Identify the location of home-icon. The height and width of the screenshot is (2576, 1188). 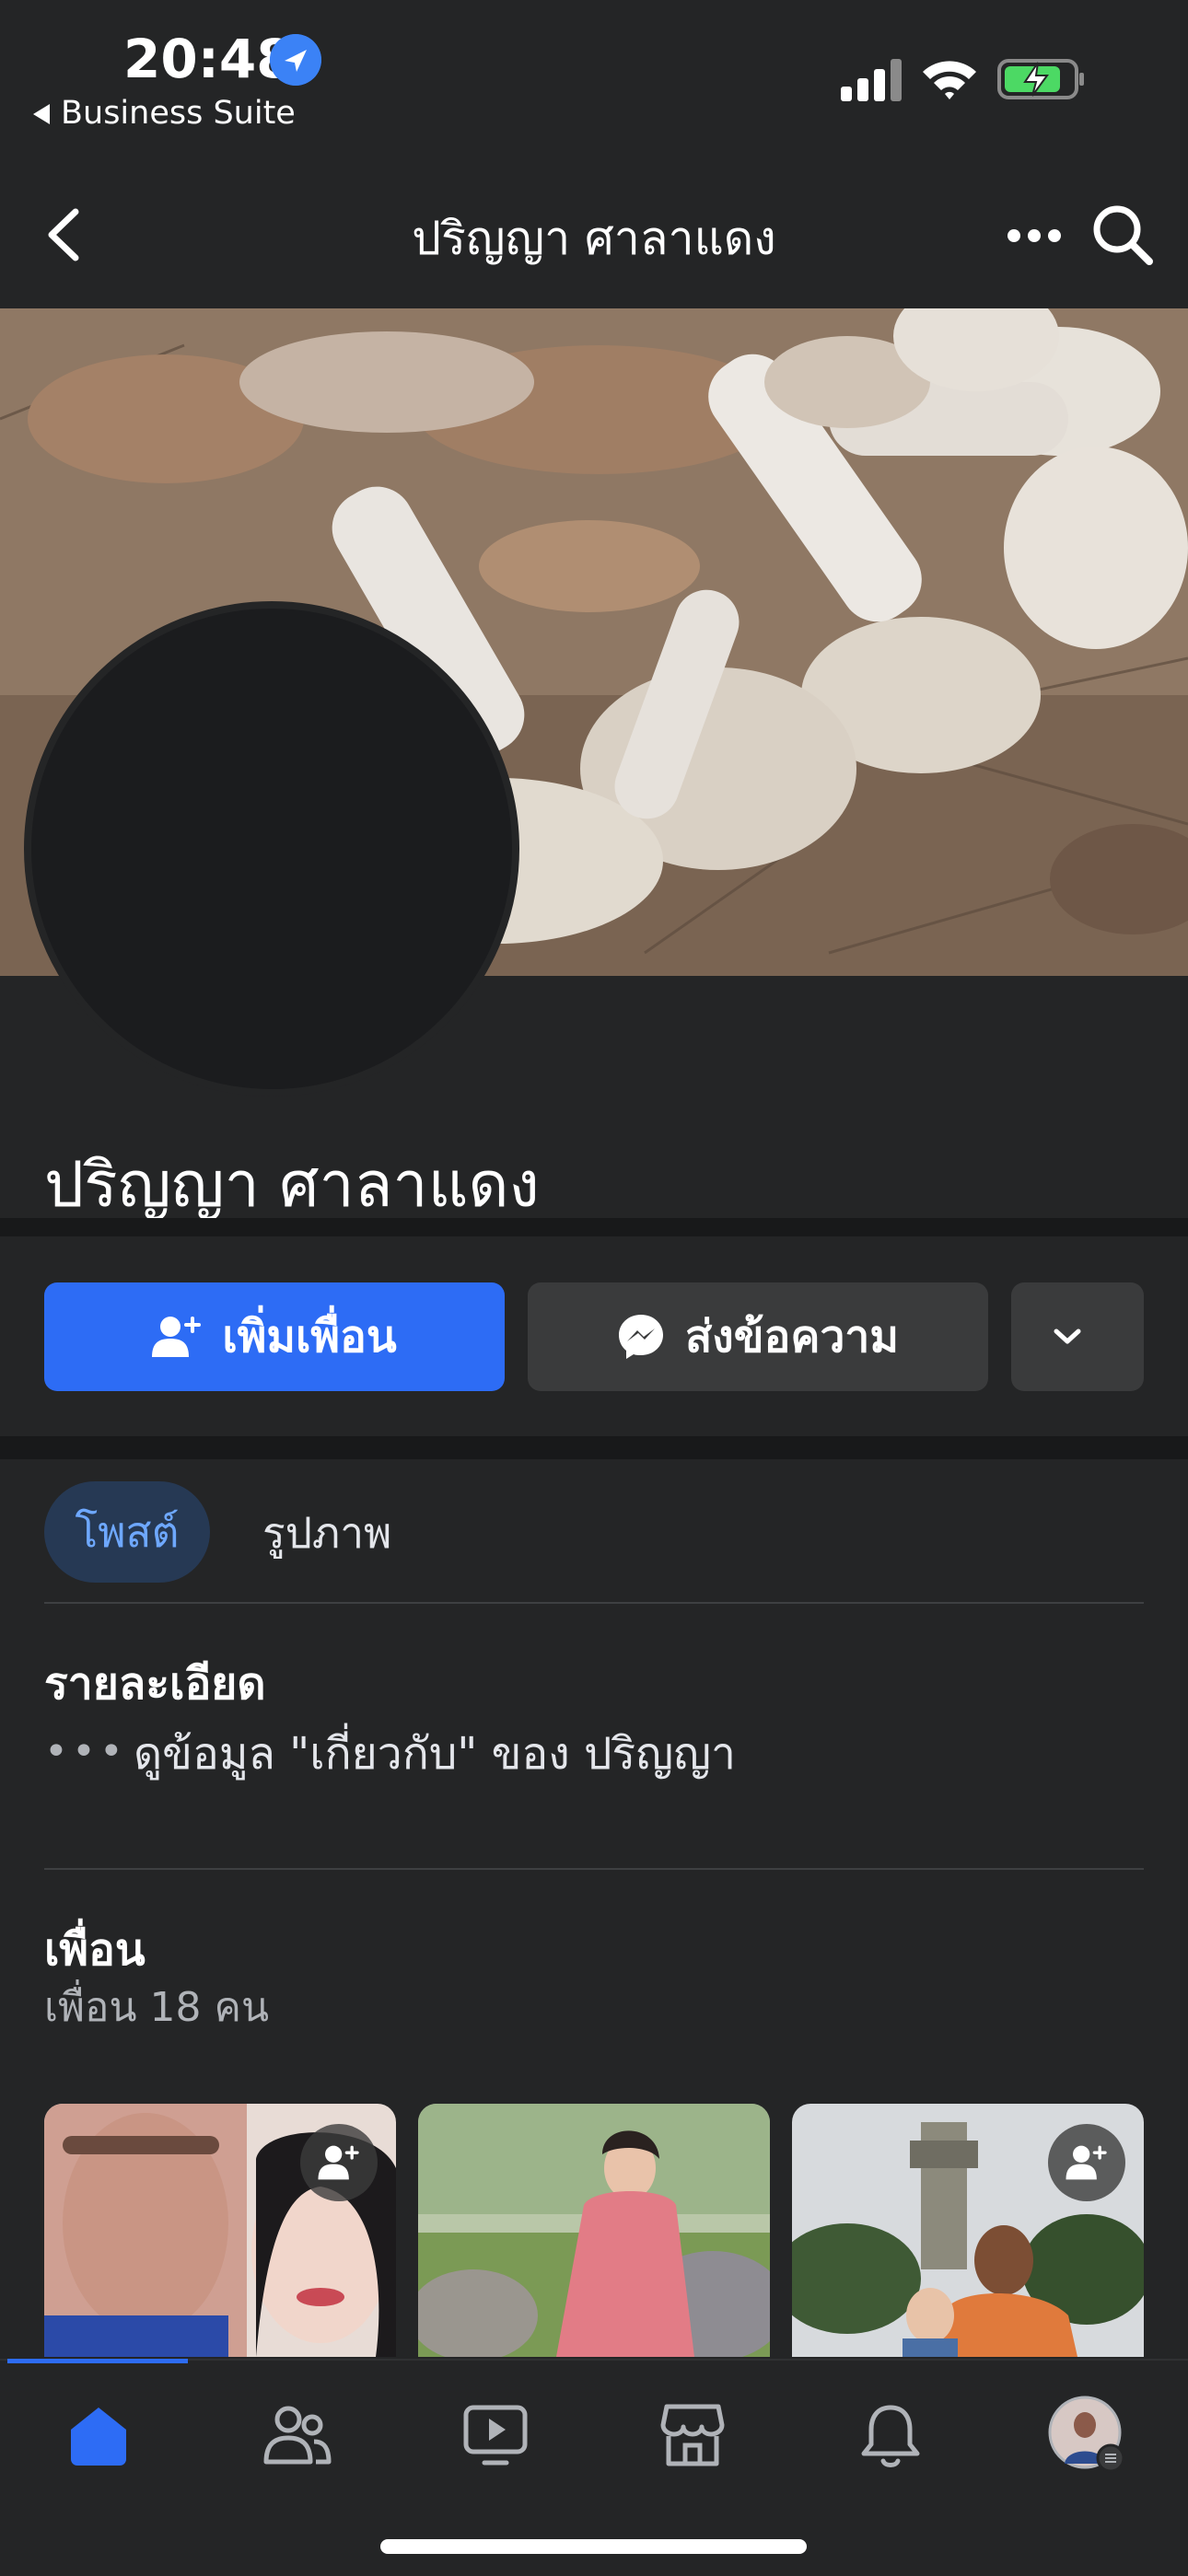
(98, 2437).